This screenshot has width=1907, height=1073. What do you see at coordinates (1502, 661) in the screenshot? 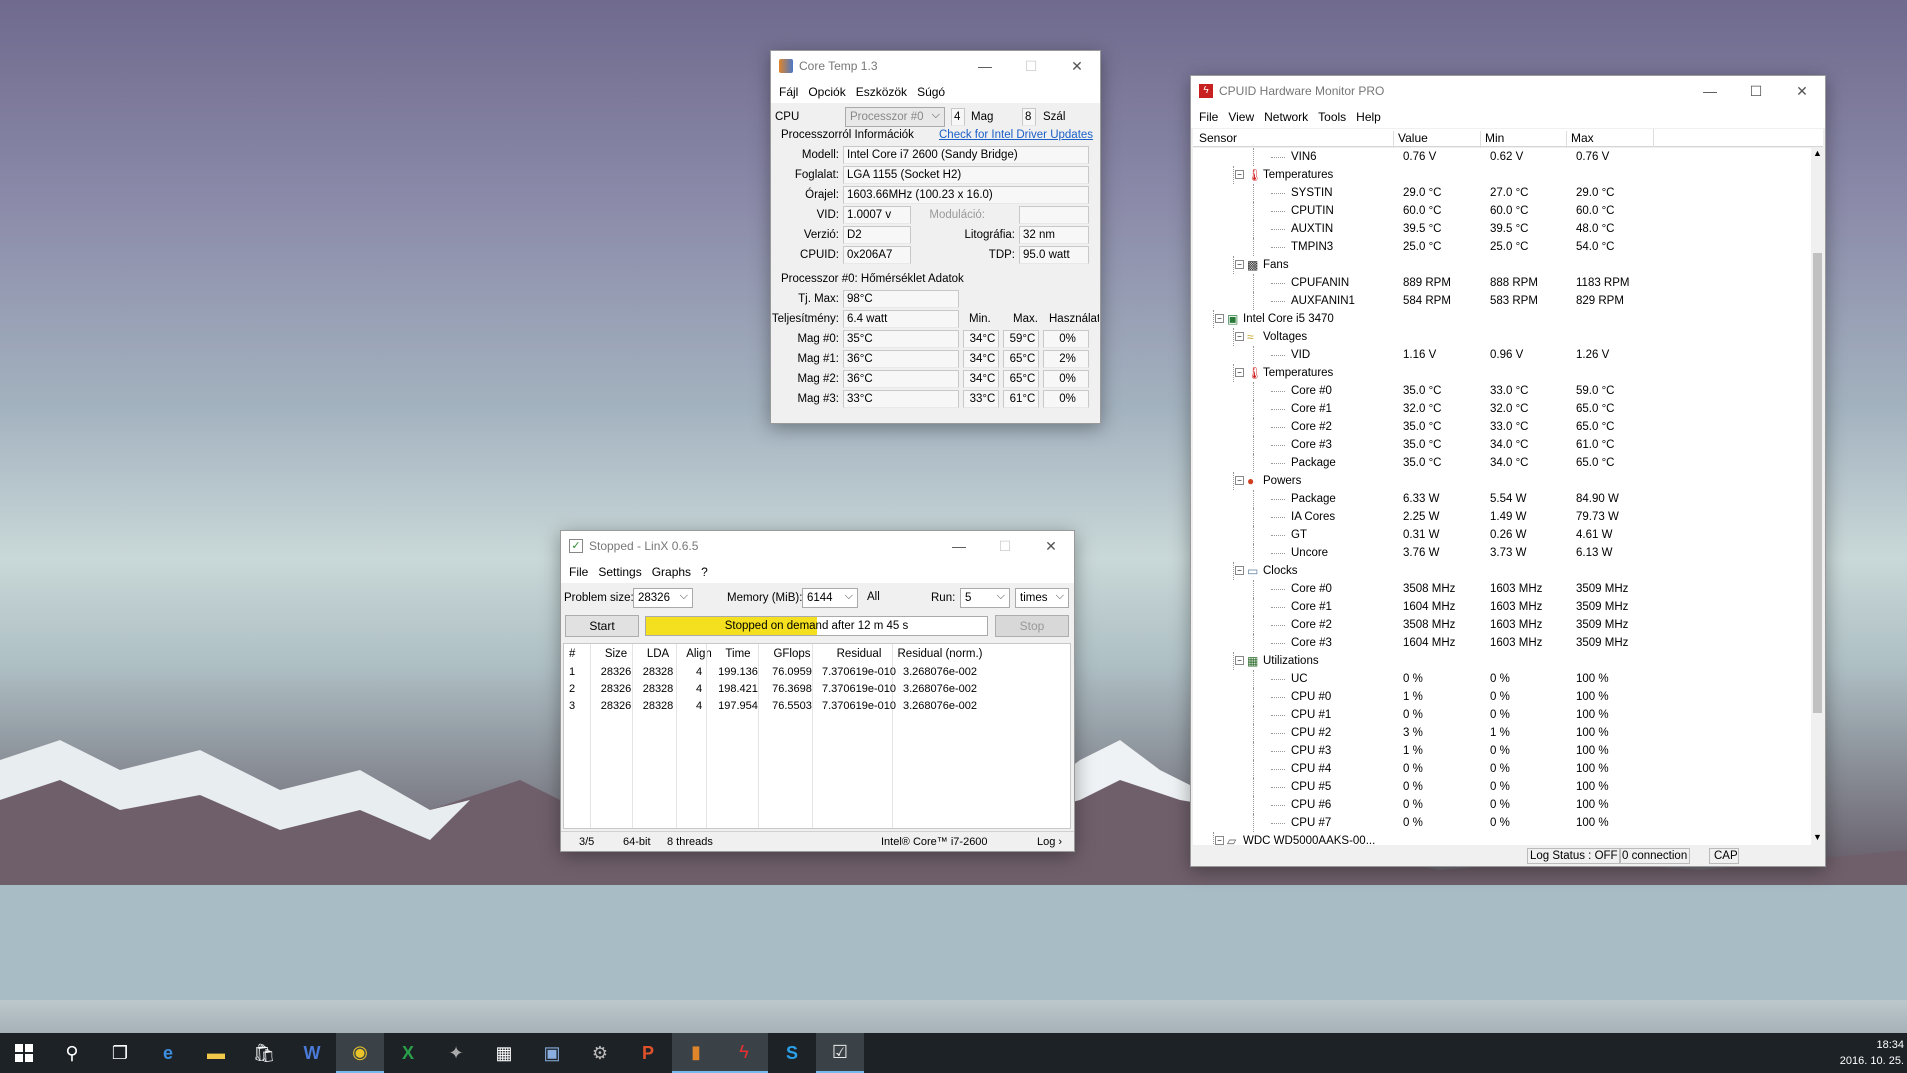
I see `sensor-row: − ▦ Utilizations` at bounding box center [1502, 661].